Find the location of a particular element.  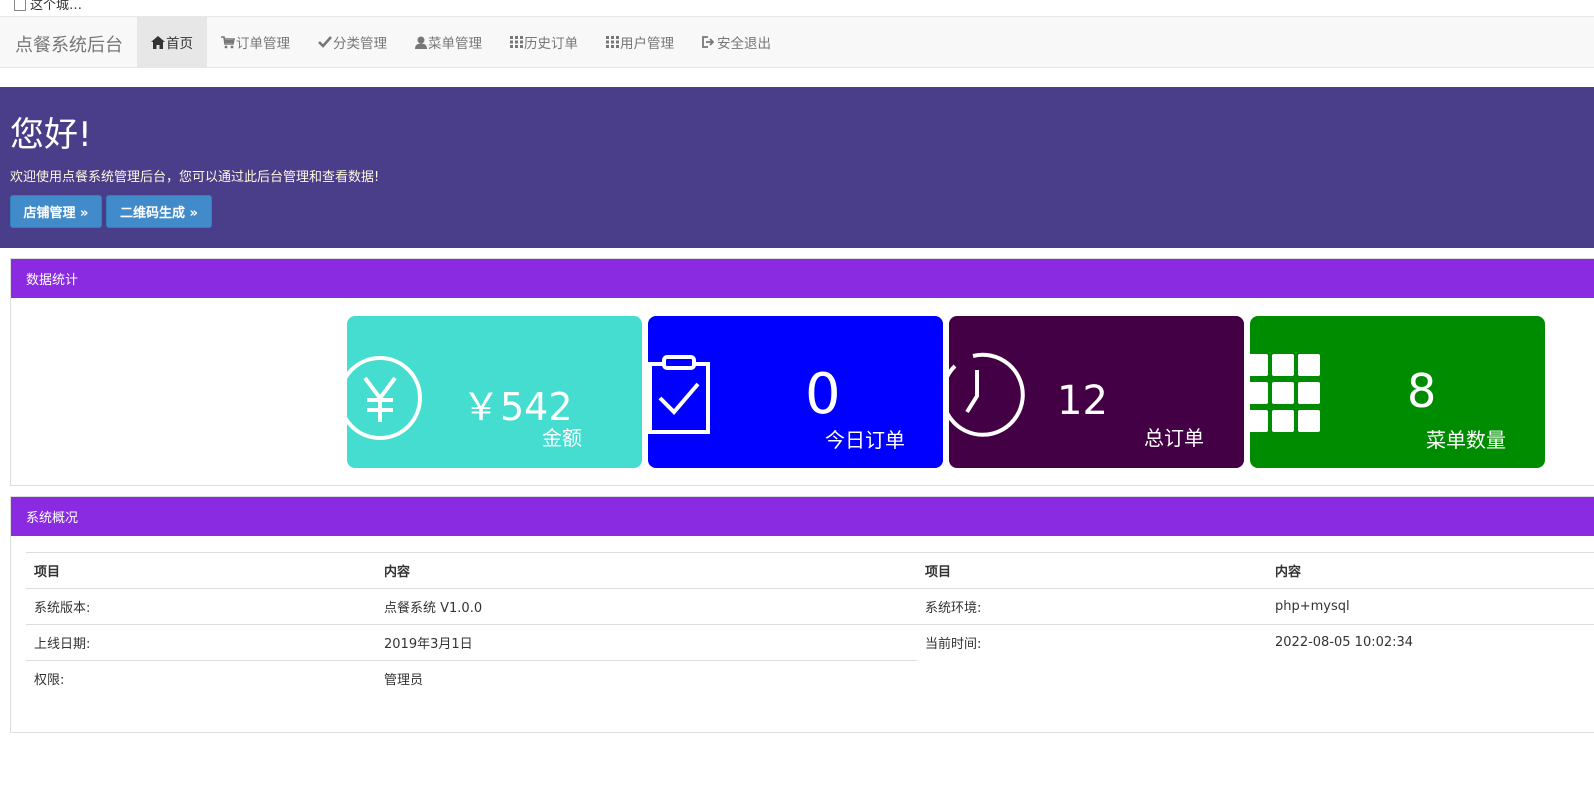

nav-item-home: 首页 is located at coordinates (172, 42).